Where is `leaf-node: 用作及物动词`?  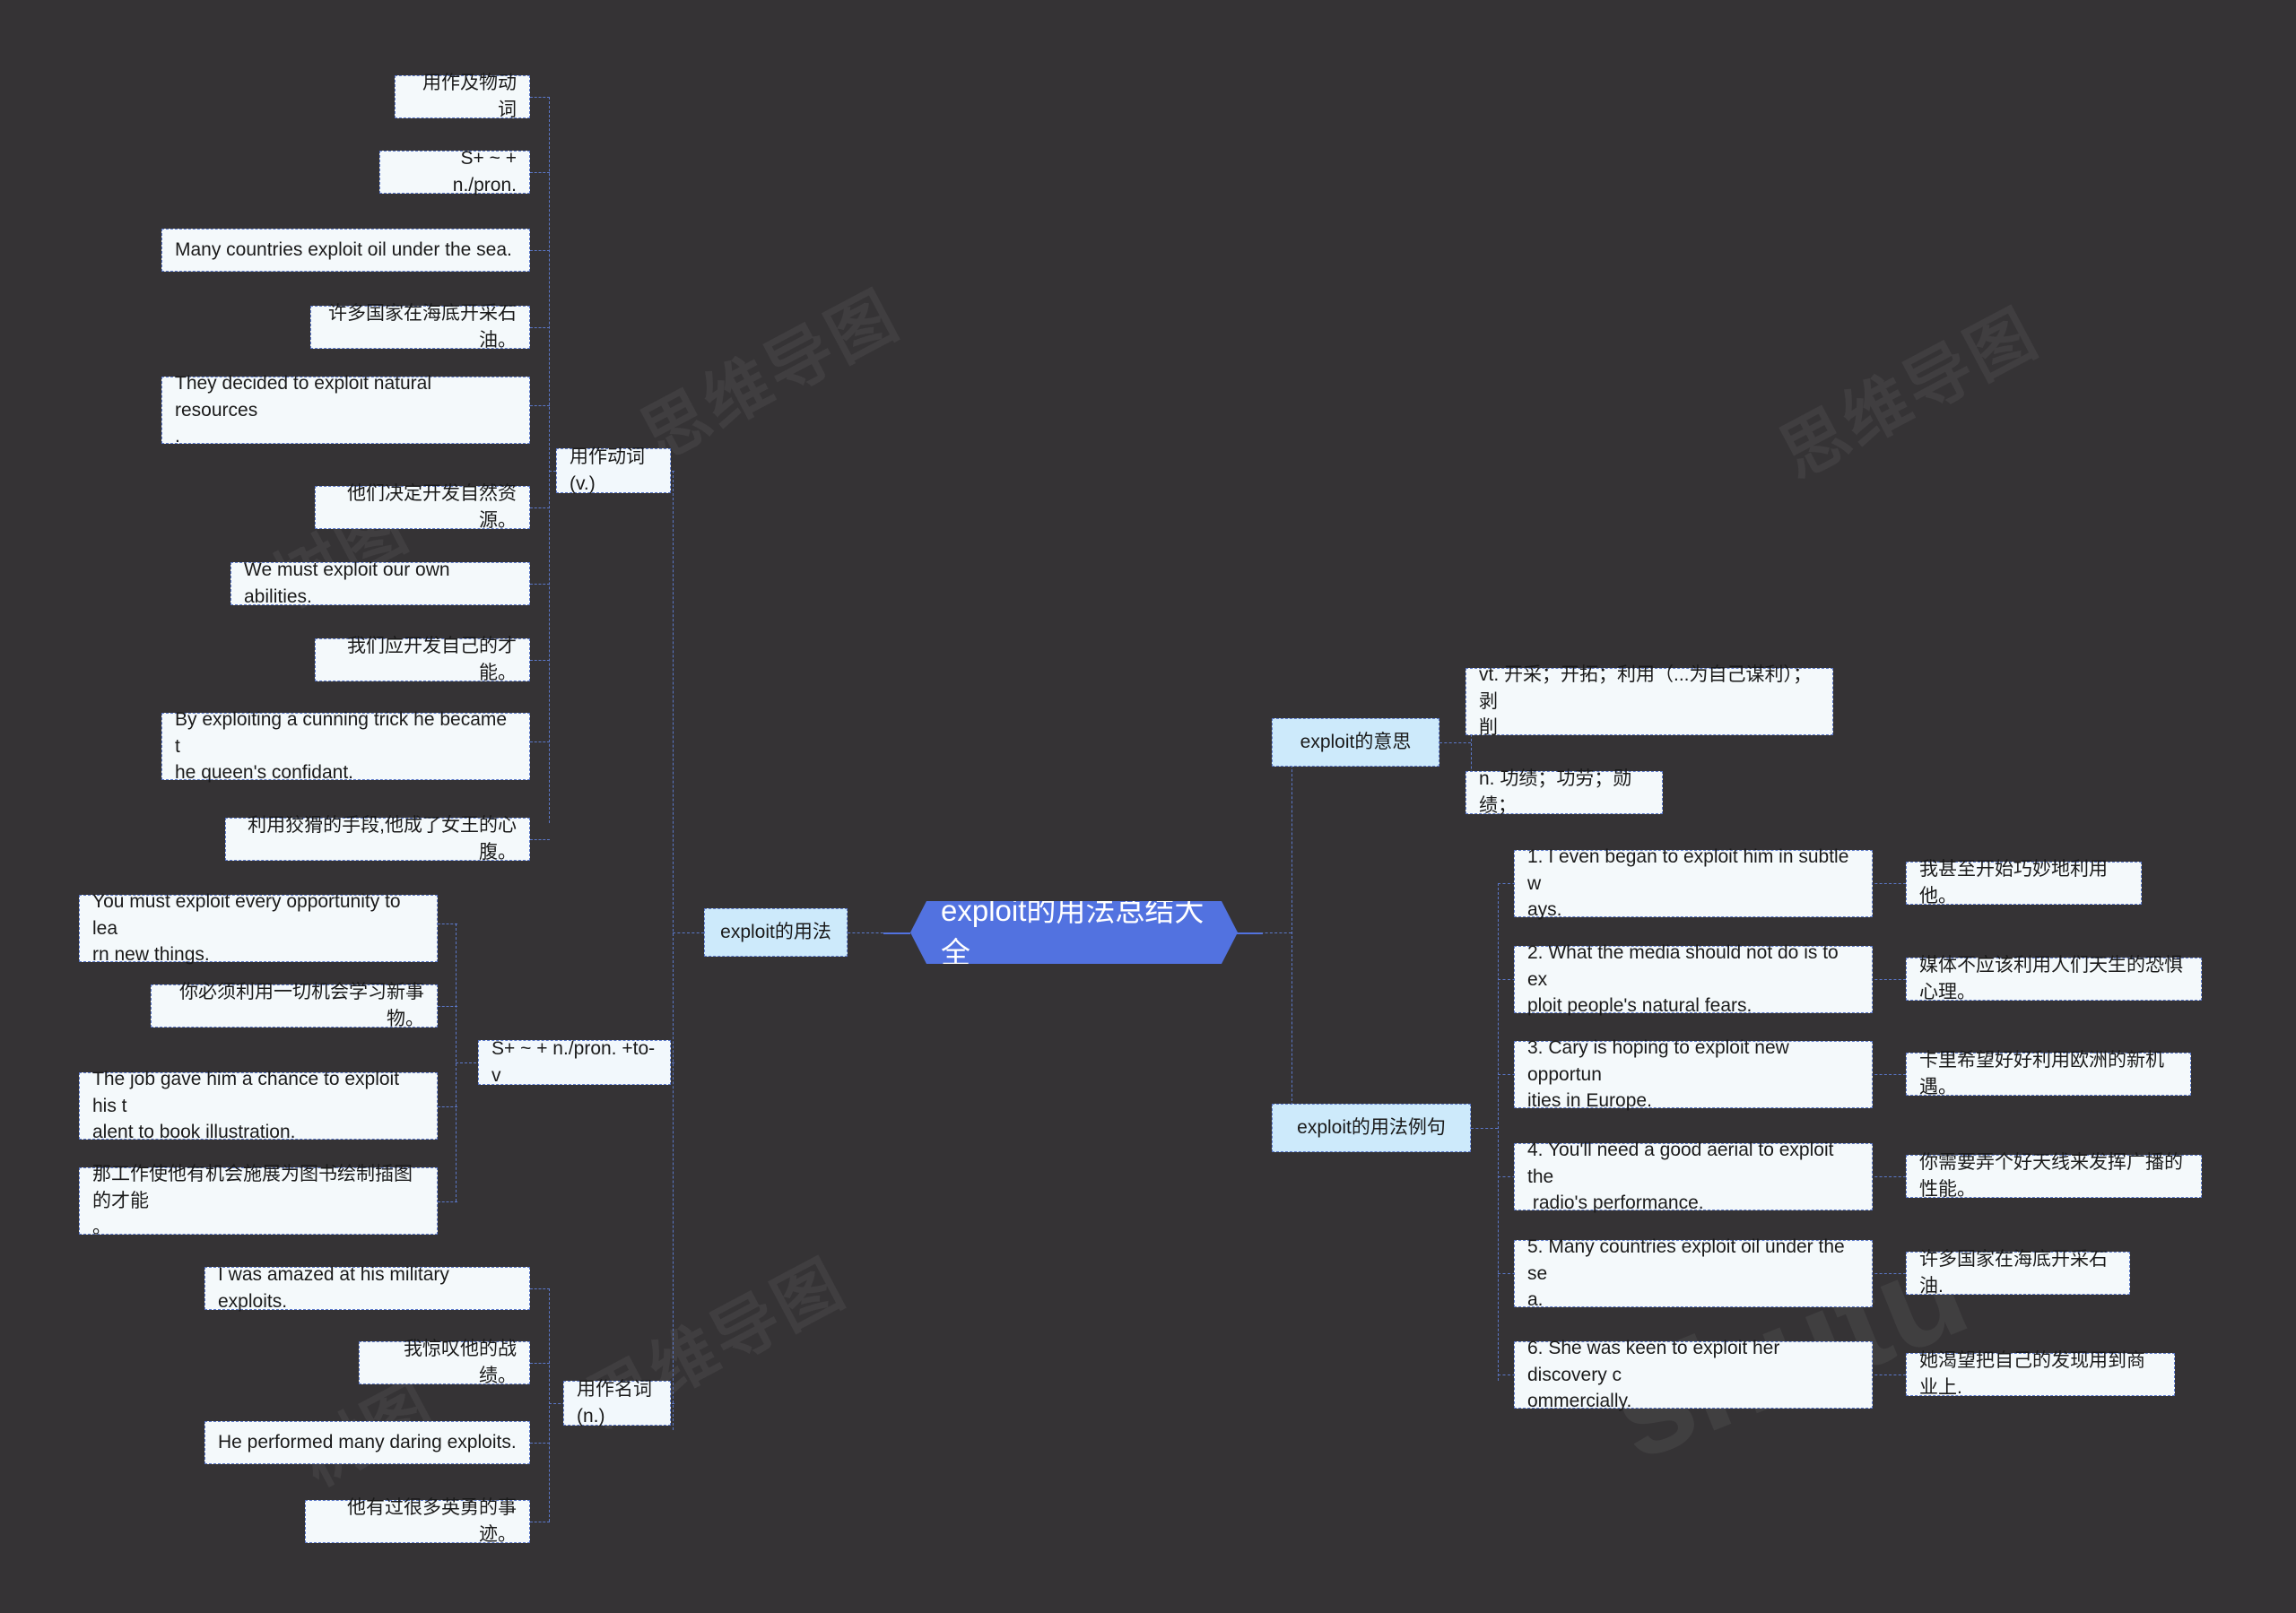
leaf-node: 用作及物动词 is located at coordinates (462, 96).